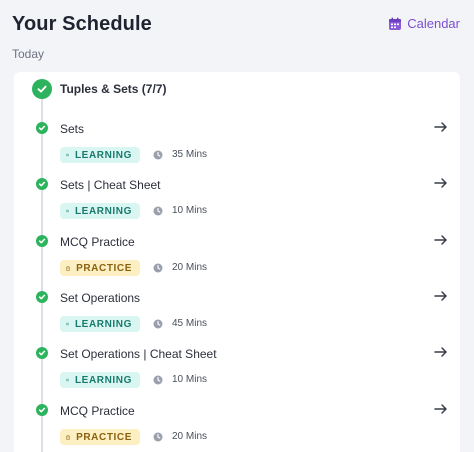  What do you see at coordinates (237, 203) in the screenshot?
I see `schedule-item: Sets | Cheat Sheet LEARNING 10 Mins` at bounding box center [237, 203].